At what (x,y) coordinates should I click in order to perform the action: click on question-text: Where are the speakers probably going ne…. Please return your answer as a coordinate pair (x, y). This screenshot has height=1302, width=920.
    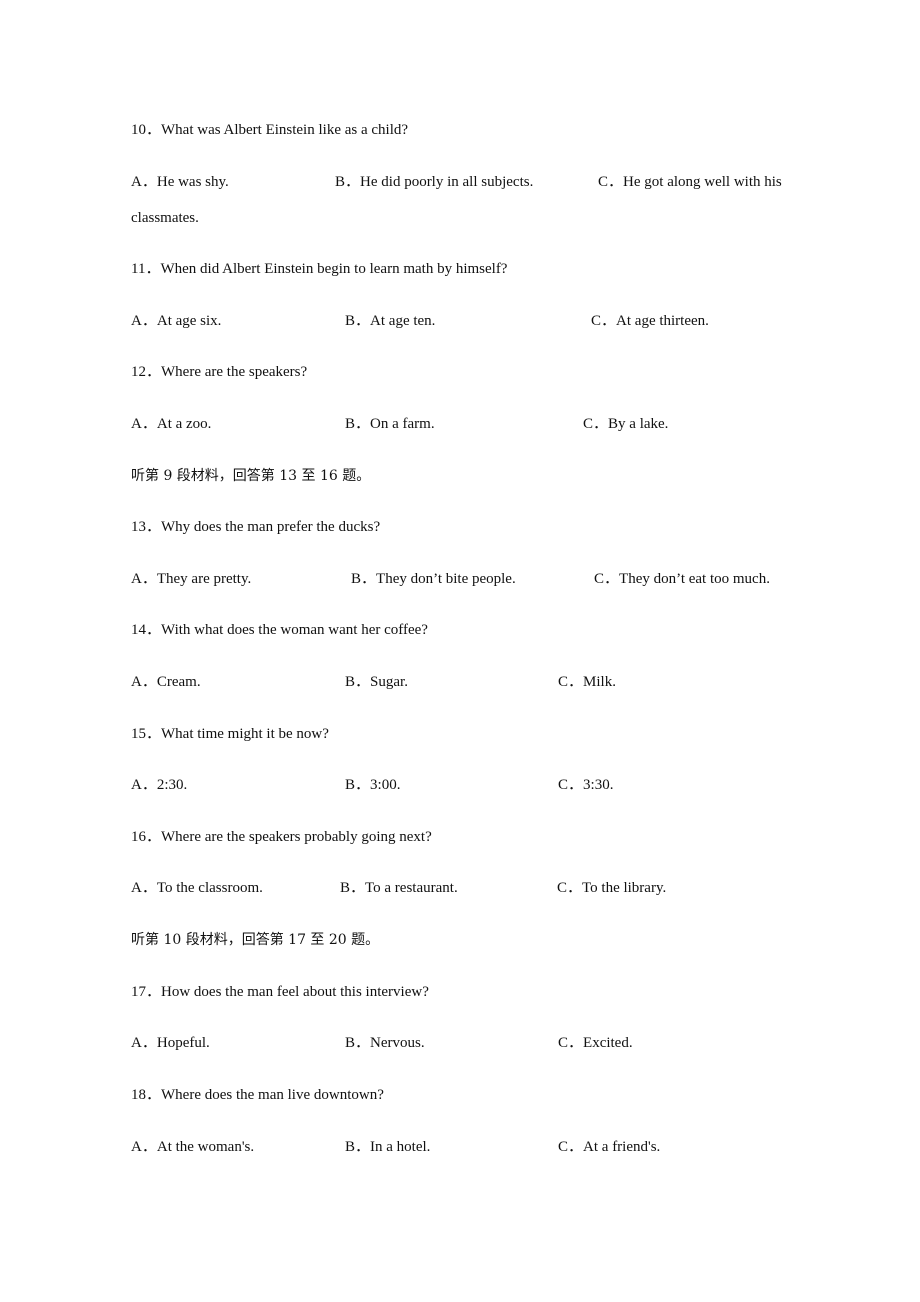
    Looking at the image, I should click on (296, 837).